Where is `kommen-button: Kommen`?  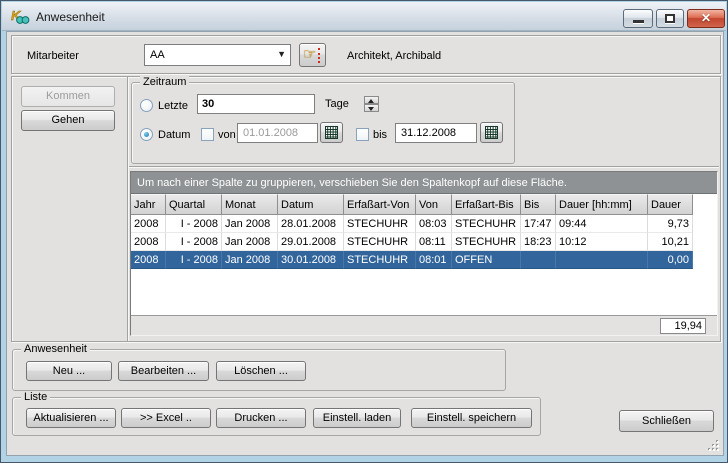 kommen-button: Kommen is located at coordinates (68, 96).